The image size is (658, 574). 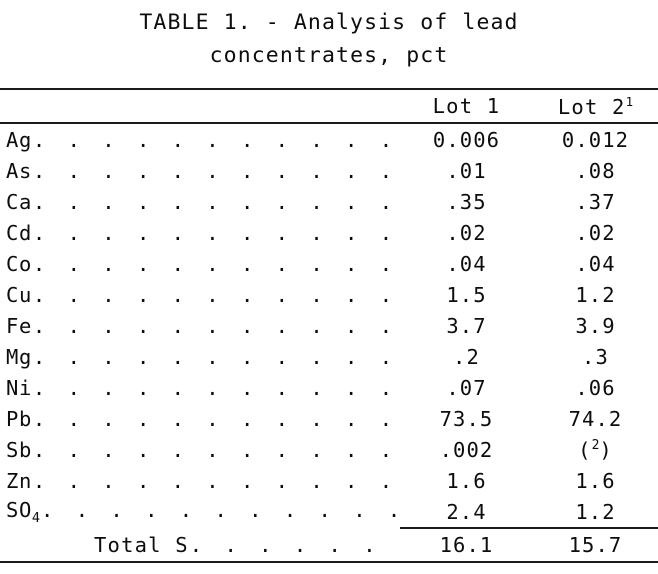 I want to click on cell-lot2: 1.6, so click(x=595, y=480).